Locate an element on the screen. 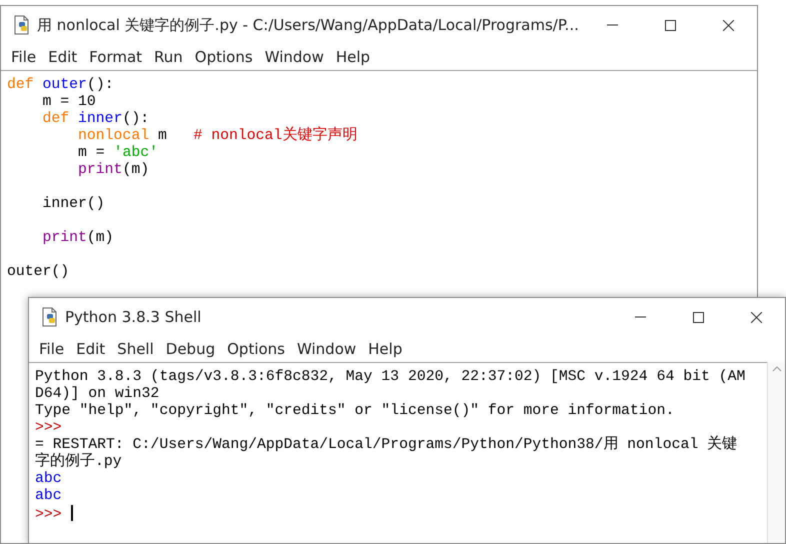 This screenshot has height=544, width=786. code-line: = RESTART: C:/Users/Wang/AppData/Local/Programs/Python/Python38/用 nonlocal 关键 is located at coordinates (386, 445).